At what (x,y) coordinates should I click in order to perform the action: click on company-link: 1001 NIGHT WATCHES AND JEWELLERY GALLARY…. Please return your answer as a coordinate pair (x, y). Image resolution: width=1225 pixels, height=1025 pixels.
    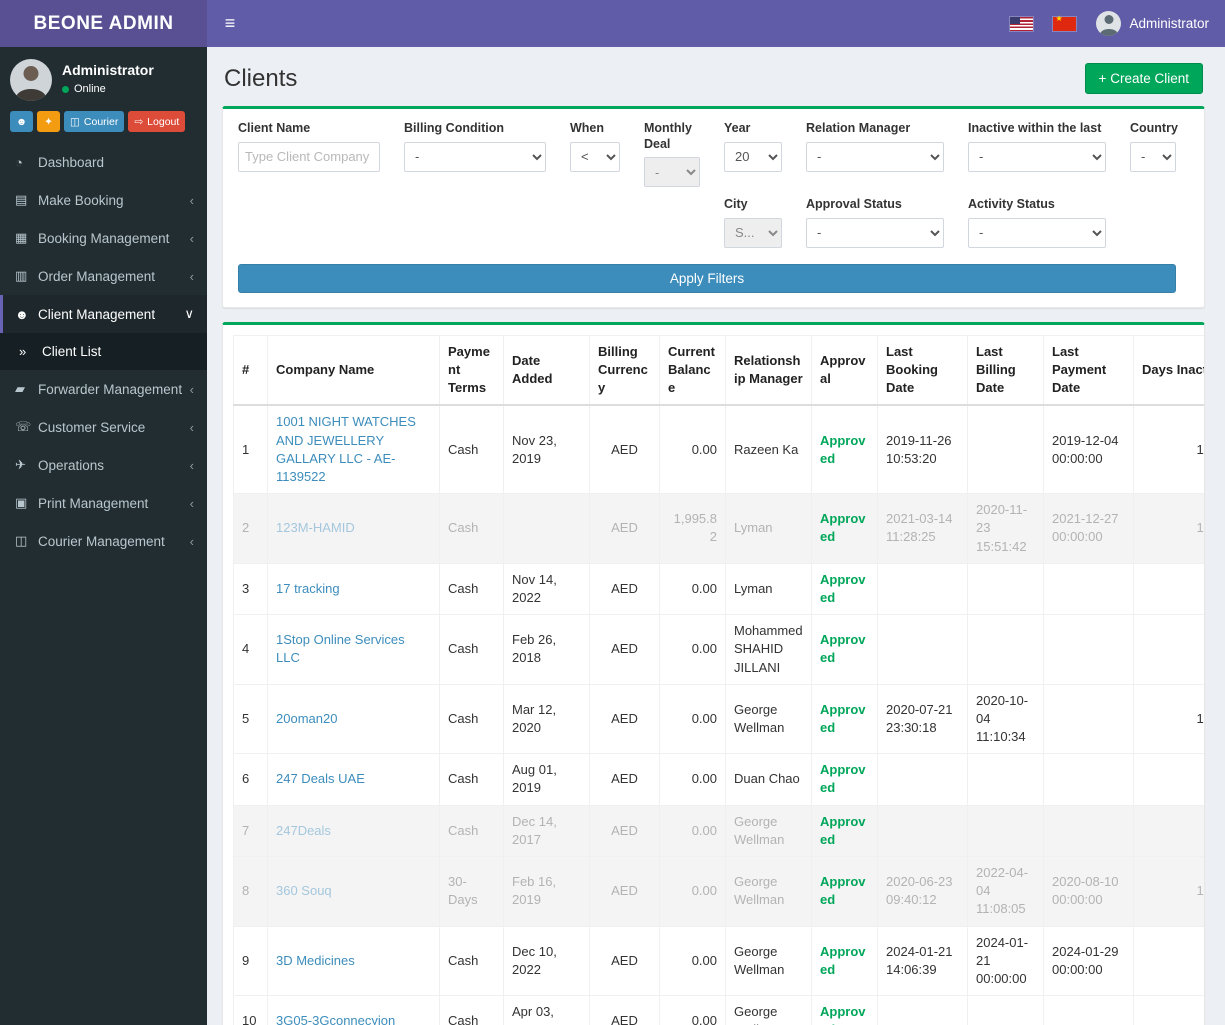
    Looking at the image, I should click on (346, 449).